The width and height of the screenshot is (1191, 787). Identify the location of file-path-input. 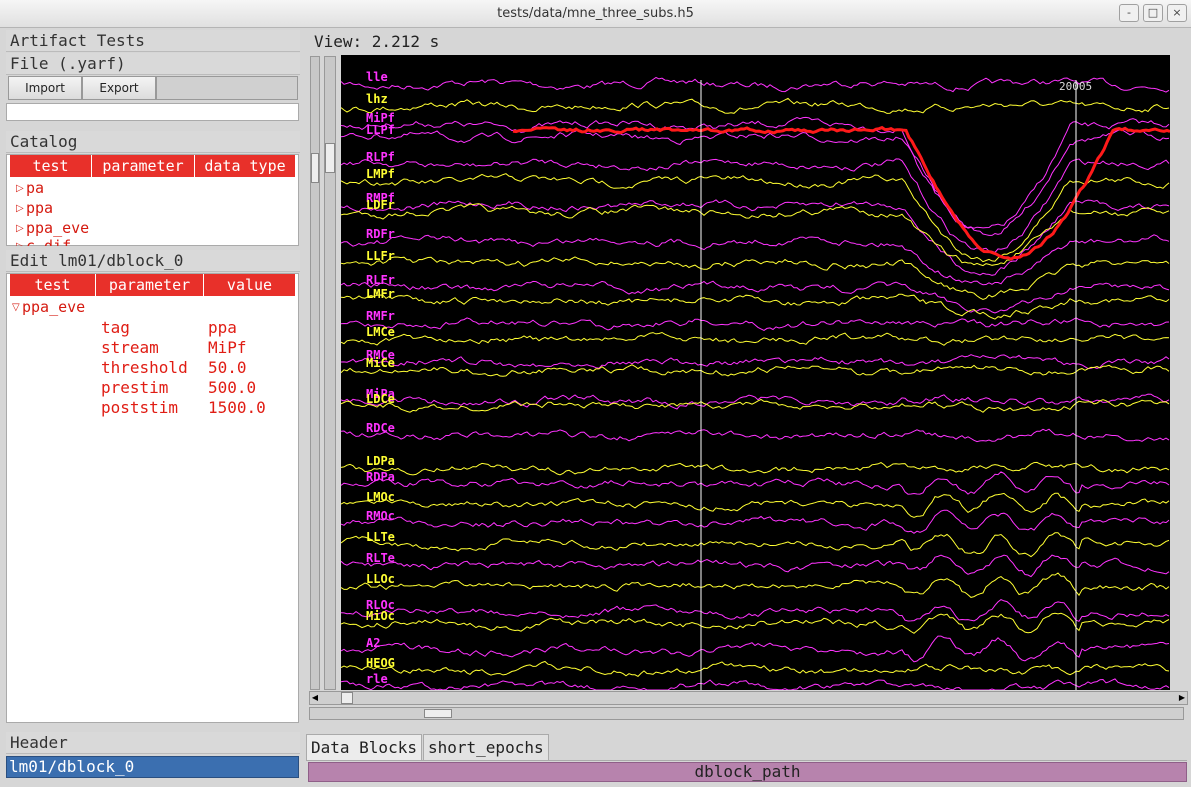
(152, 112).